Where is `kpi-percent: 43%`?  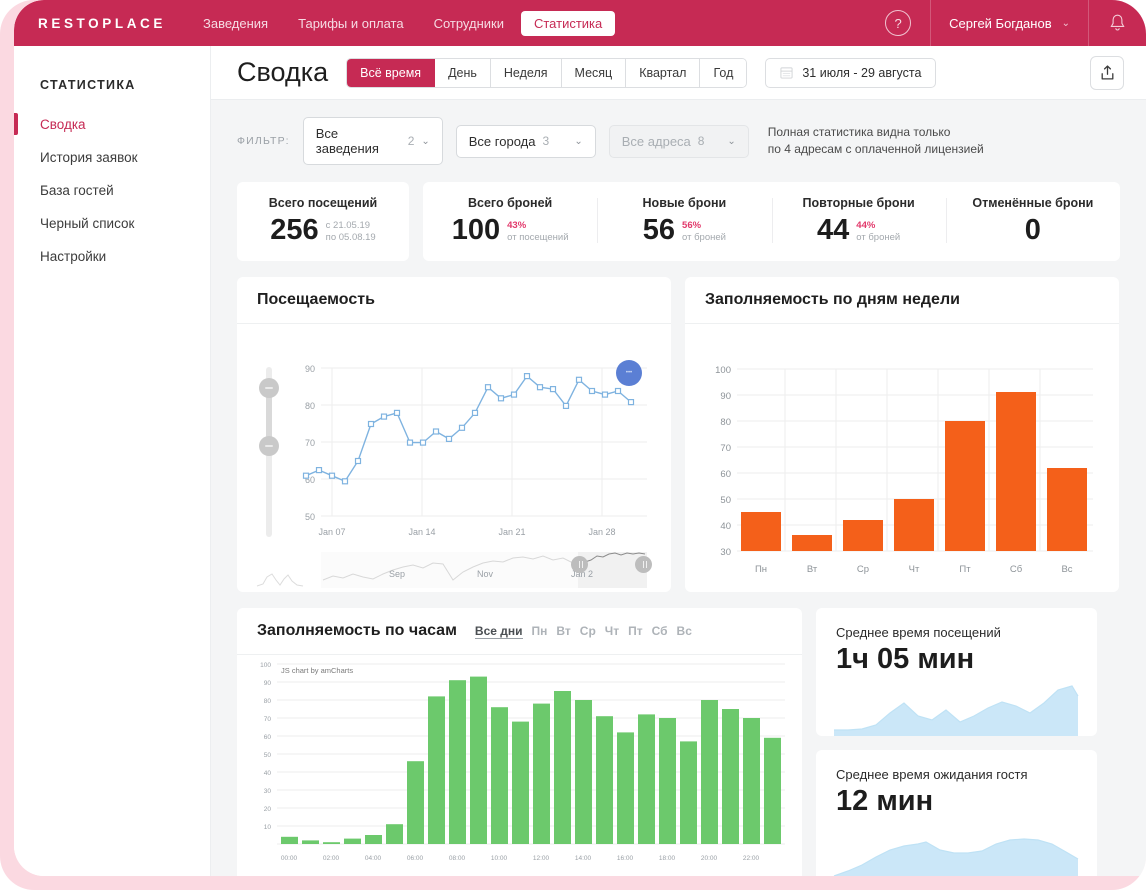
kpi-percent: 43% is located at coordinates (517, 225).